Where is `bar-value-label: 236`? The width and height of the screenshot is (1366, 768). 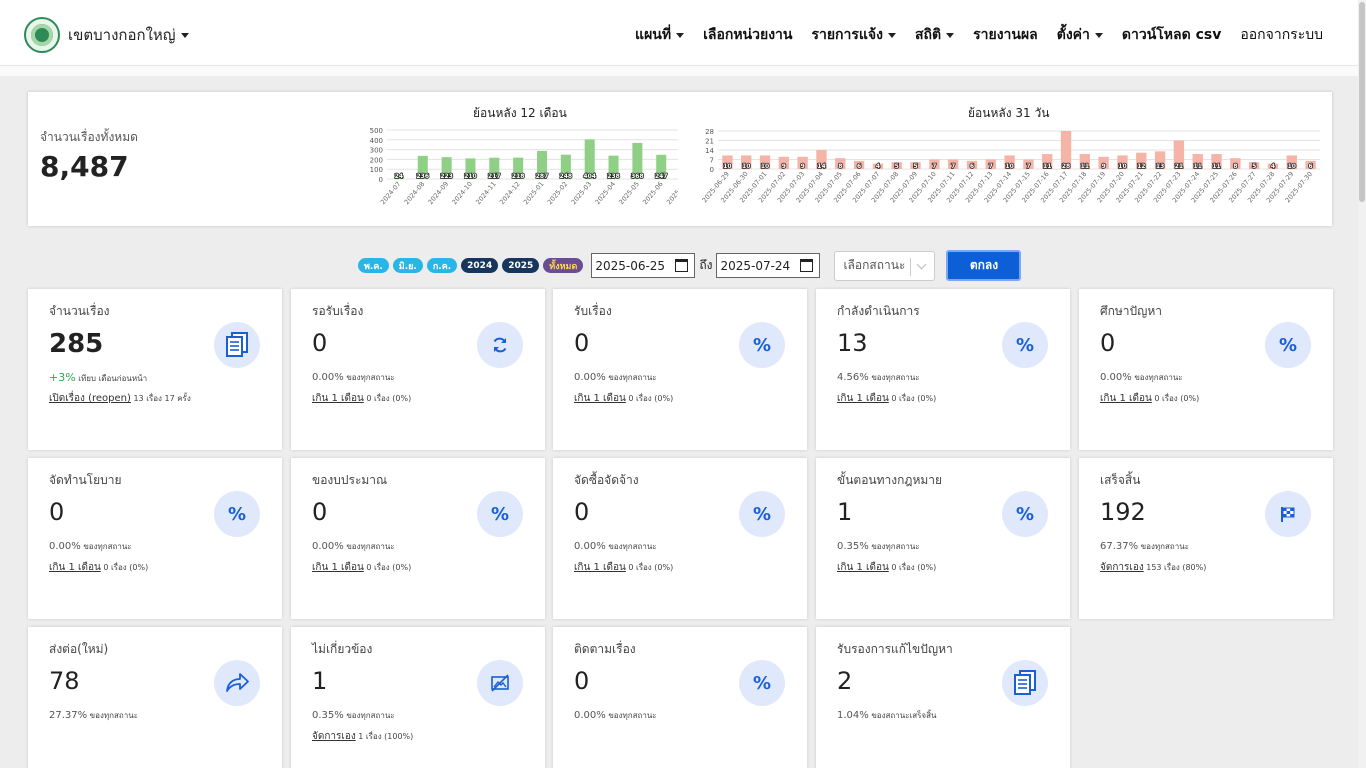 bar-value-label: 236 is located at coordinates (423, 176).